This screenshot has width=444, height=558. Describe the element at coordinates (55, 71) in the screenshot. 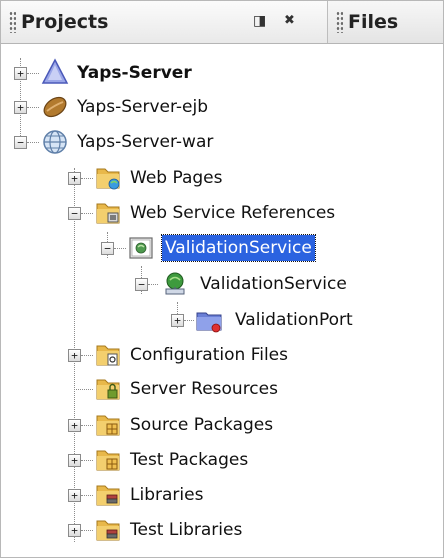

I see `maven-pom-project-icon` at that location.